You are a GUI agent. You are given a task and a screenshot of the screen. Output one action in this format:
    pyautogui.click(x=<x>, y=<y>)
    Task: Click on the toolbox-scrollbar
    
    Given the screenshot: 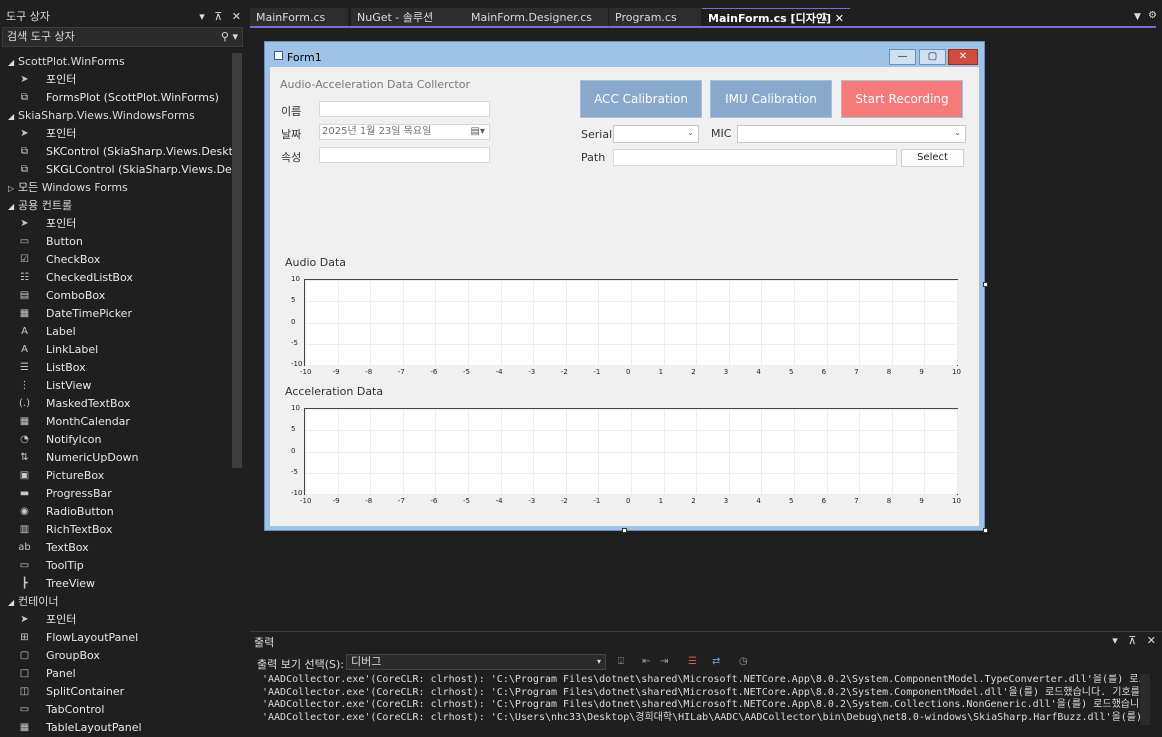 What is the action you would take?
    pyautogui.click(x=237, y=260)
    